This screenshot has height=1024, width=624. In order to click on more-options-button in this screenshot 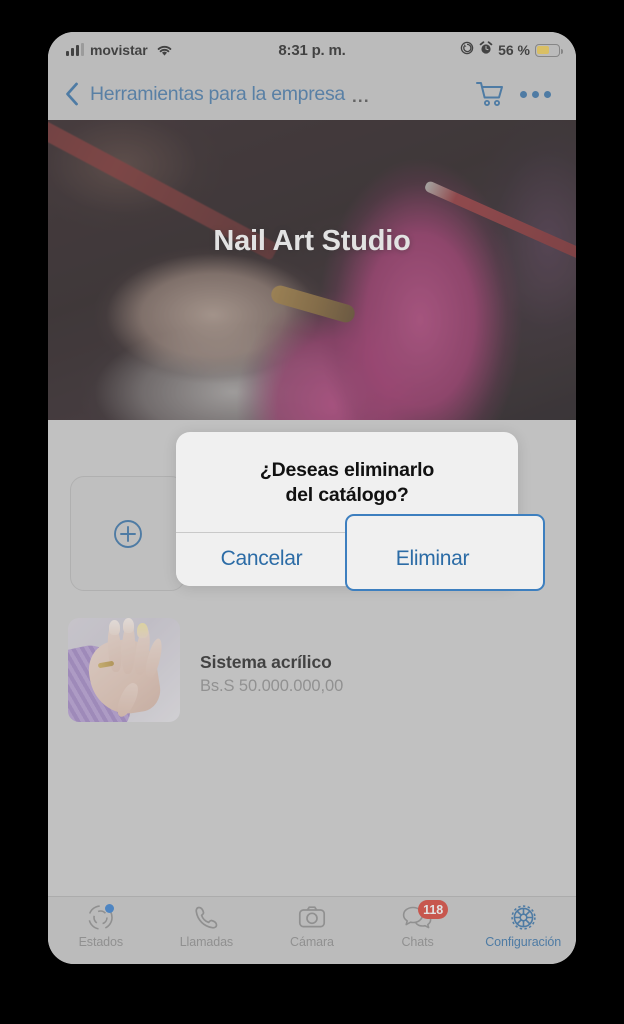, I will do `click(535, 94)`.